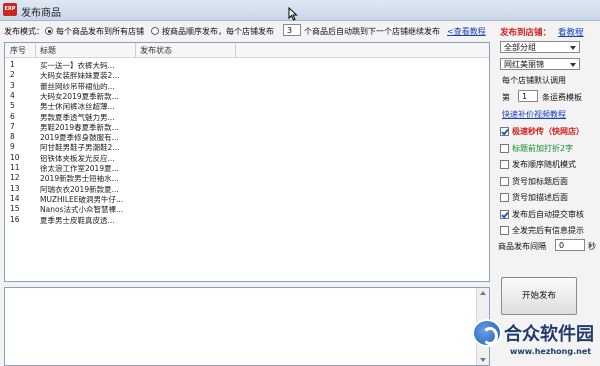 The height and width of the screenshot is (366, 600). I want to click on site-watermark: 合众软件园 www.hezhong.net, so click(534, 340).